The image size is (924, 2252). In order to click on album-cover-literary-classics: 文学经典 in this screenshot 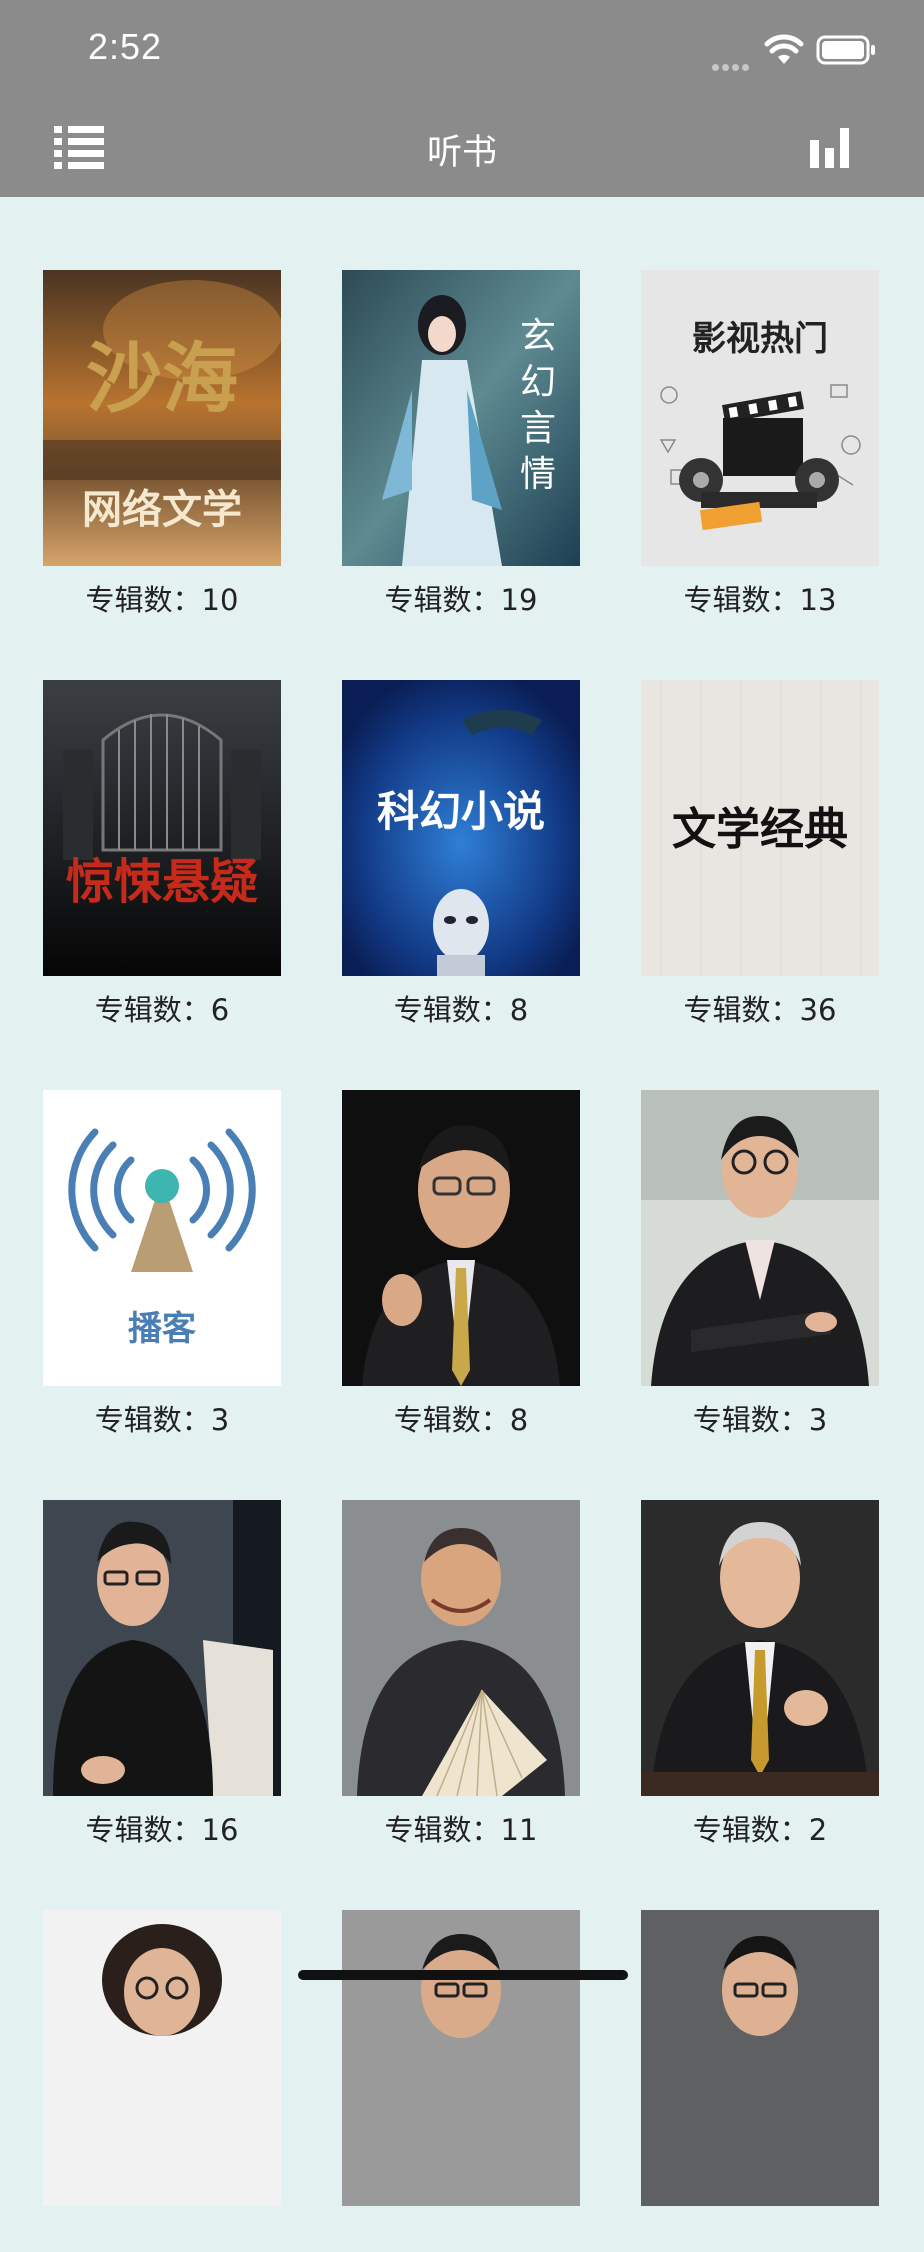, I will do `click(760, 828)`.